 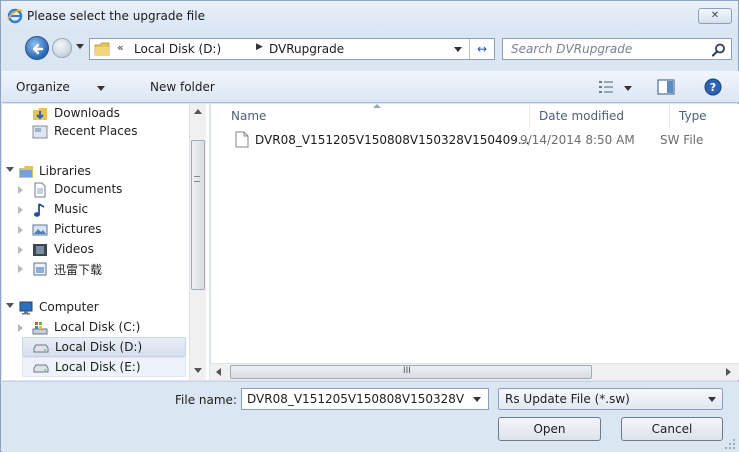 I want to click on nav-item-pictures: Pictures, so click(x=96, y=230).